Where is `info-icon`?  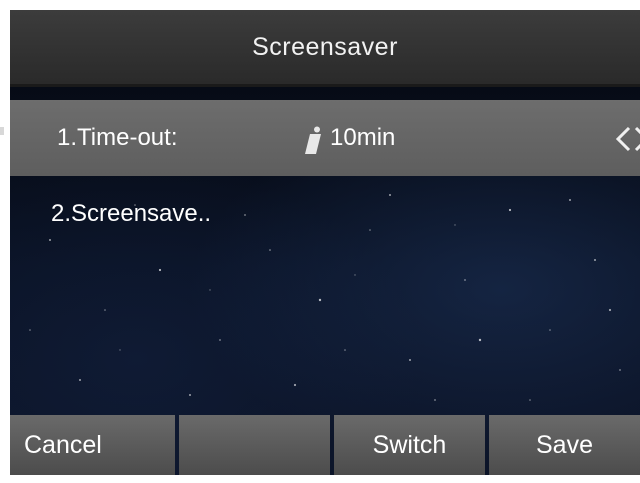 info-icon is located at coordinates (313, 140).